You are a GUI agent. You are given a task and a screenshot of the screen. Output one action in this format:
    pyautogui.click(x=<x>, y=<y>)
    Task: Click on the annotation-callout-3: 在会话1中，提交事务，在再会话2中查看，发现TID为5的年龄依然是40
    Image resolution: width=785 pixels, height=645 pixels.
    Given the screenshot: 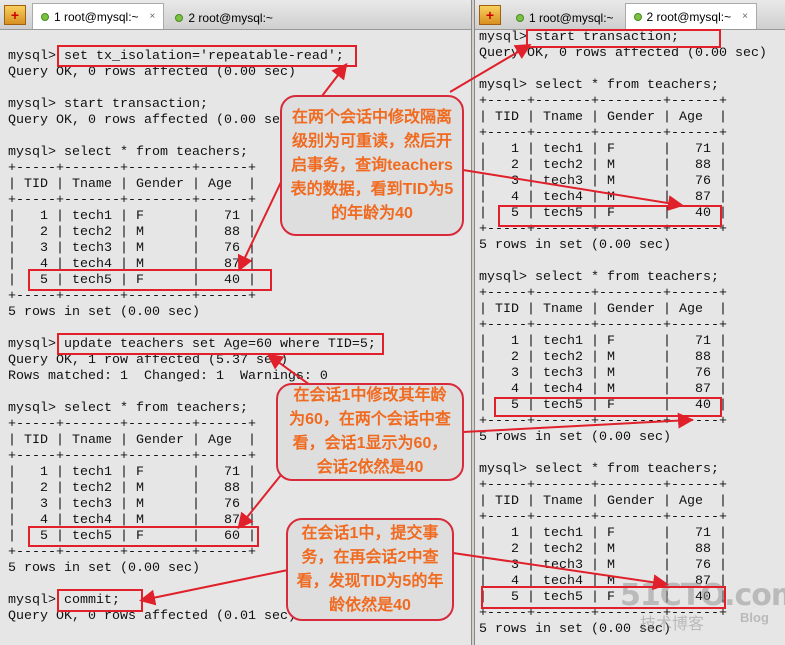 What is the action you would take?
    pyautogui.click(x=370, y=569)
    